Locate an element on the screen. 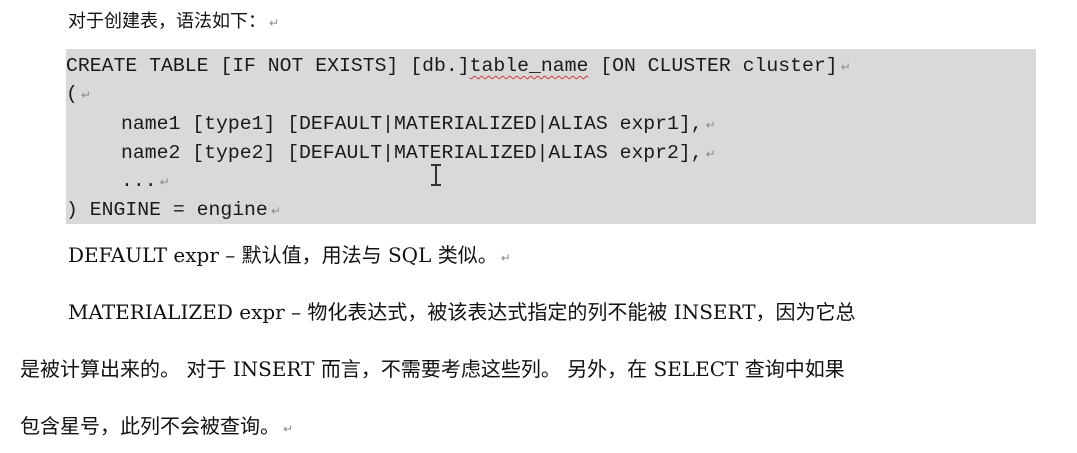 The image size is (1077, 453). code-line-text: ) ENGINE = engine is located at coordinates (167, 210).